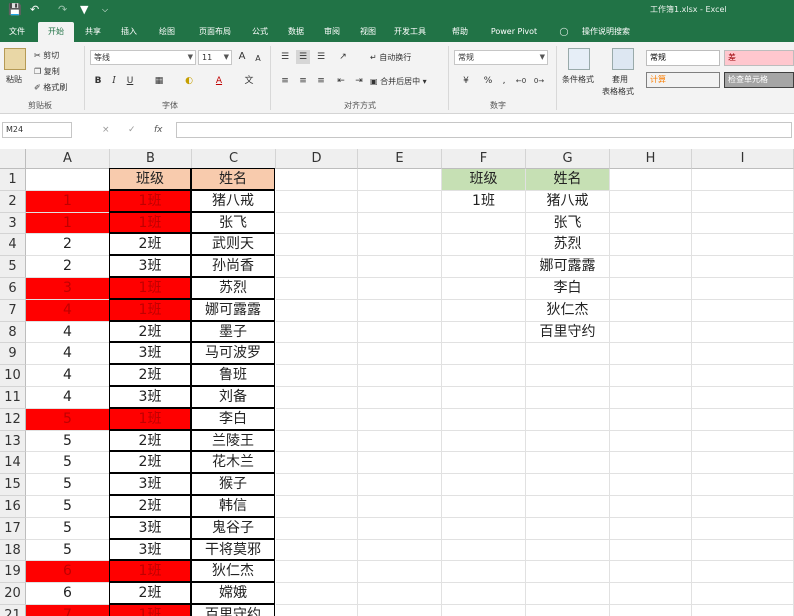 This screenshot has height=616, width=794. I want to click on tab-developer: 开发工具, so click(410, 32).